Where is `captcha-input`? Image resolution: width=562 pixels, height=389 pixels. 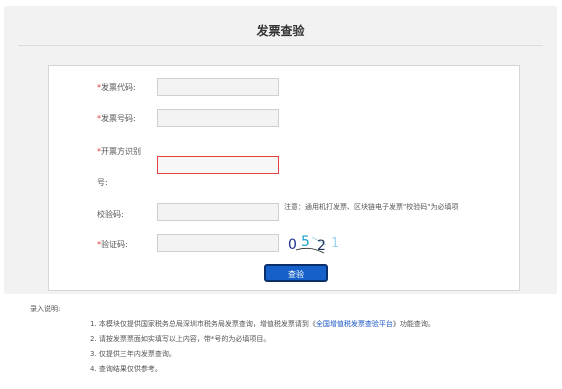
captcha-input is located at coordinates (218, 243).